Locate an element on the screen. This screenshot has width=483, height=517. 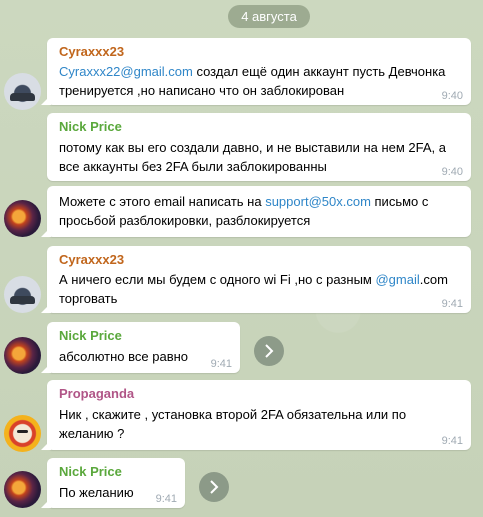
sender-name: Propaganda is located at coordinates (96, 393).